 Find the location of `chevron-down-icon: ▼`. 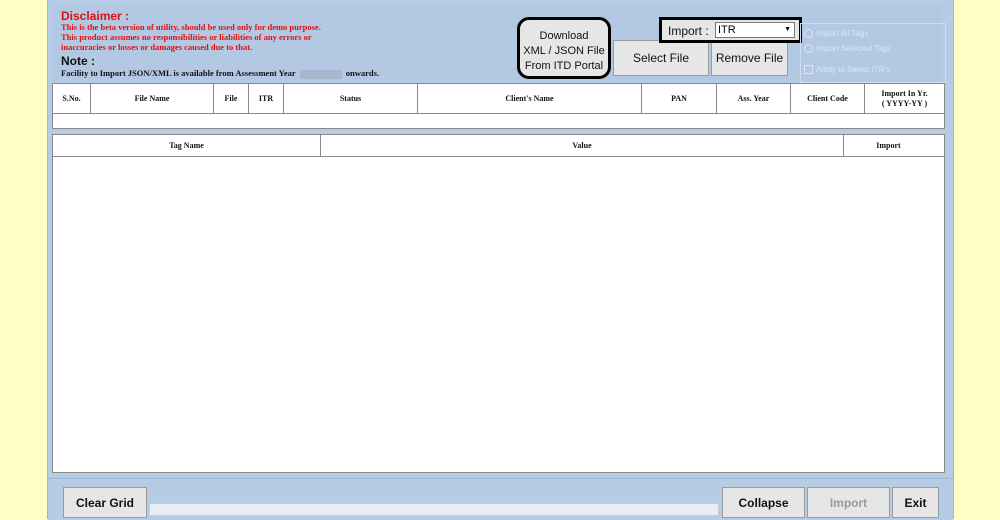

chevron-down-icon: ▼ is located at coordinates (787, 29).